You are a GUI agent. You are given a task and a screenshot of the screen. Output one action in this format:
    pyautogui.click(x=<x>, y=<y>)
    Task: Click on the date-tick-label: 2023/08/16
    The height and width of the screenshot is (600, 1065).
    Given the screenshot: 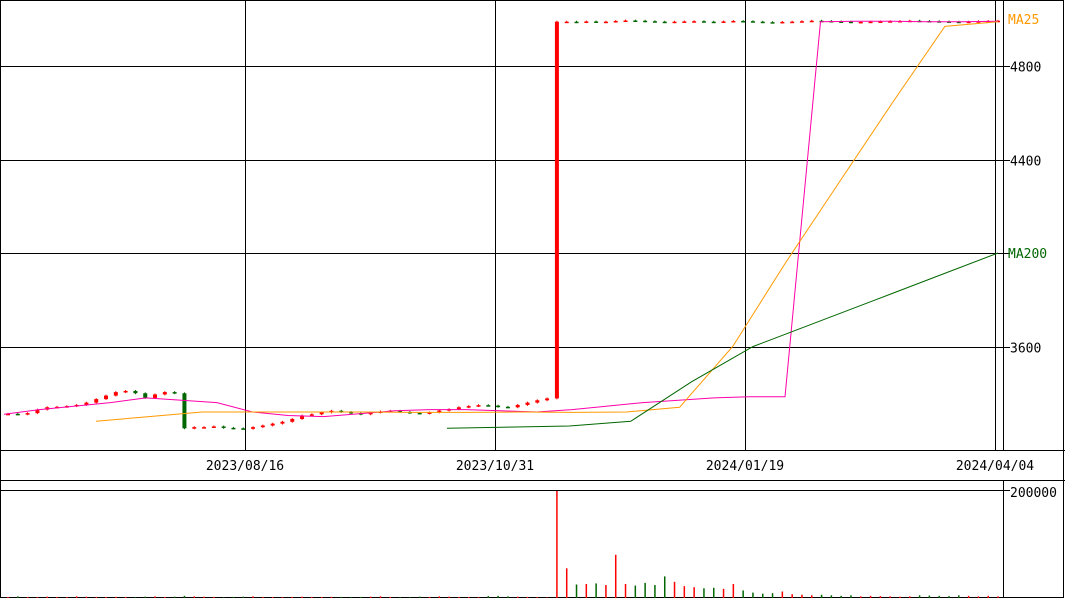 What is the action you would take?
    pyautogui.click(x=245, y=466)
    